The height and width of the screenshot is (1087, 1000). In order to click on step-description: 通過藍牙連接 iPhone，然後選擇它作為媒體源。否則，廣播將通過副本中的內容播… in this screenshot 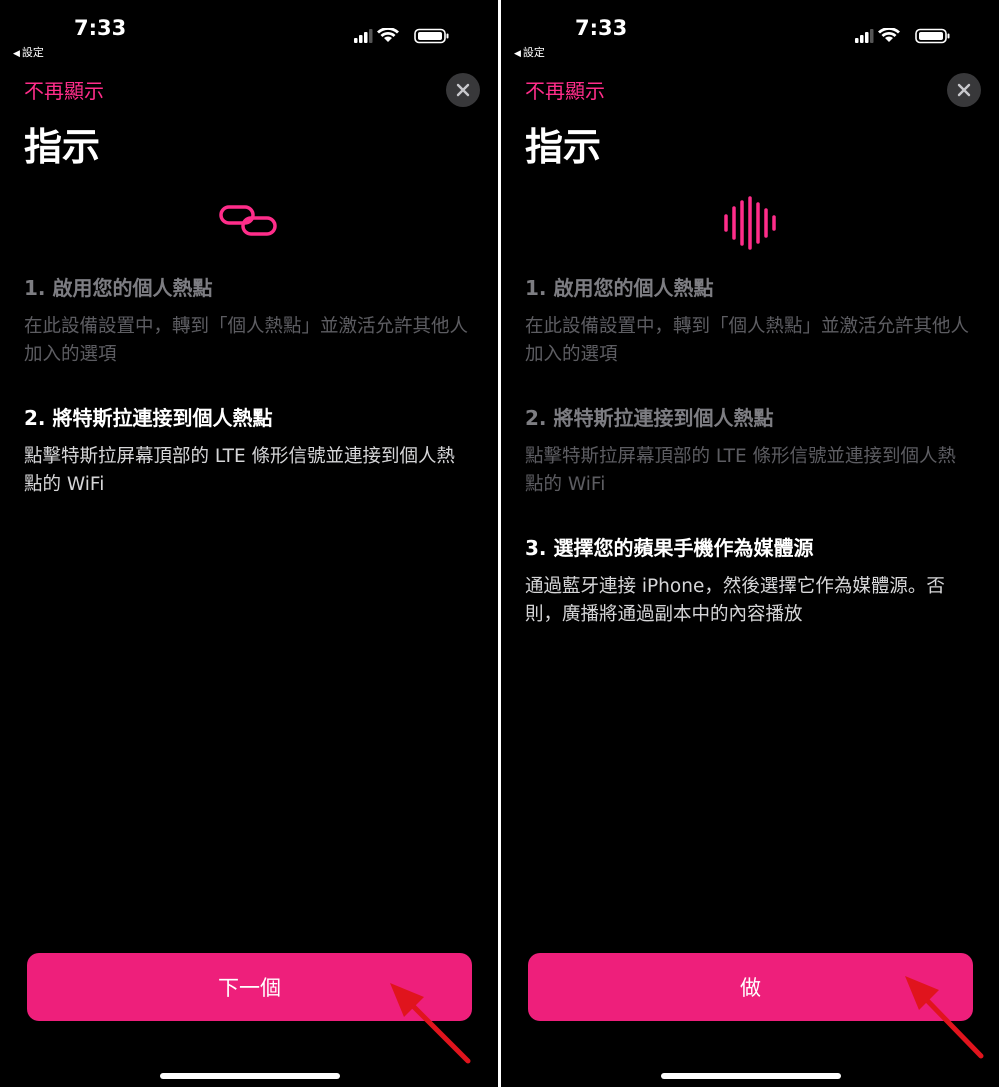, I will do `click(735, 600)`.